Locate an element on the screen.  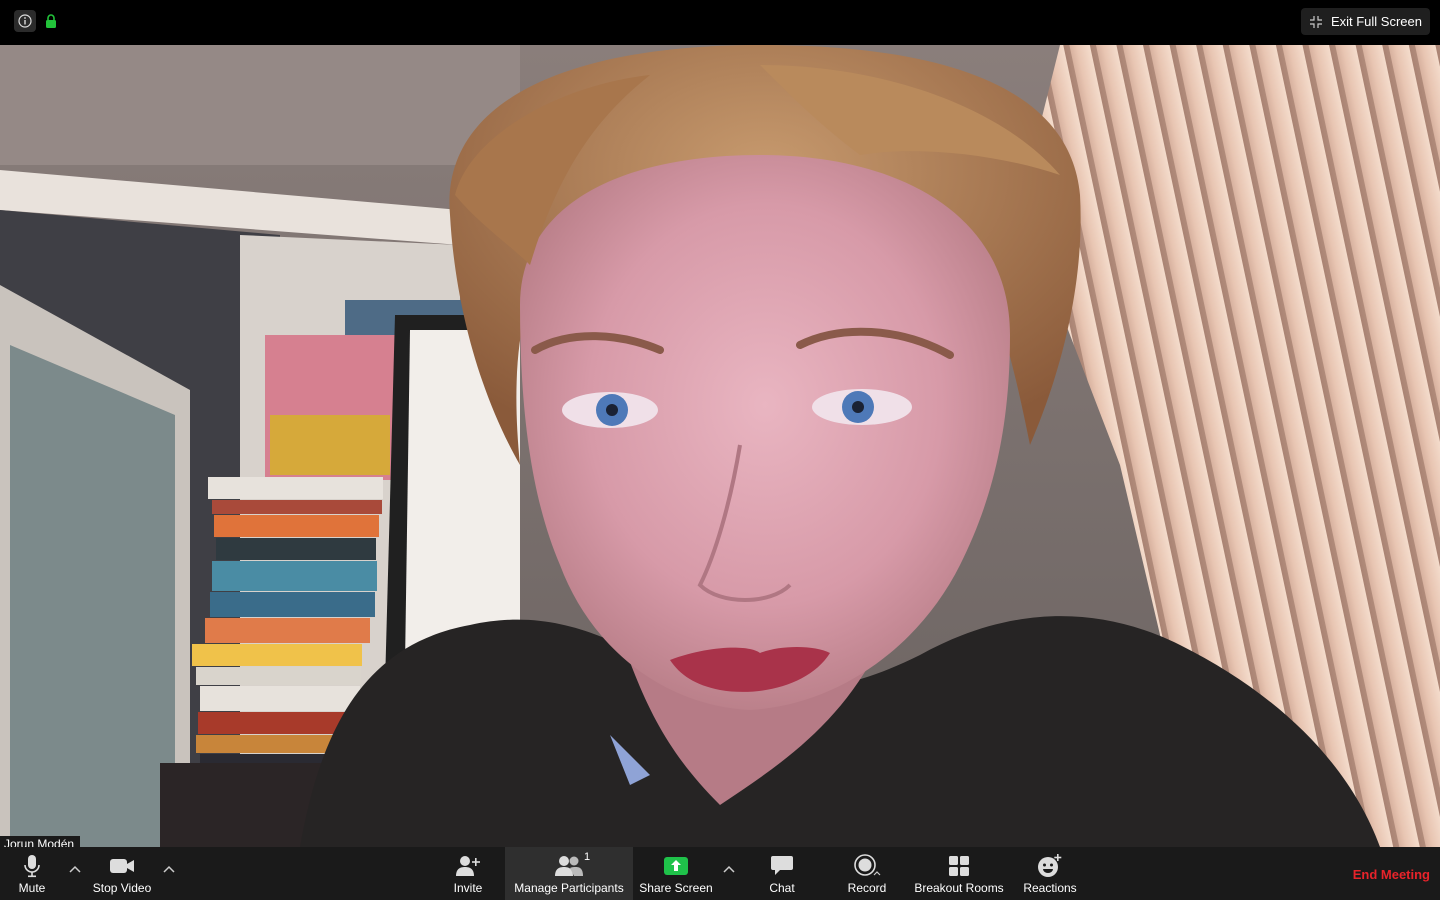
breakout-rooms-label: Breakout Rooms is located at coordinates (959, 888).